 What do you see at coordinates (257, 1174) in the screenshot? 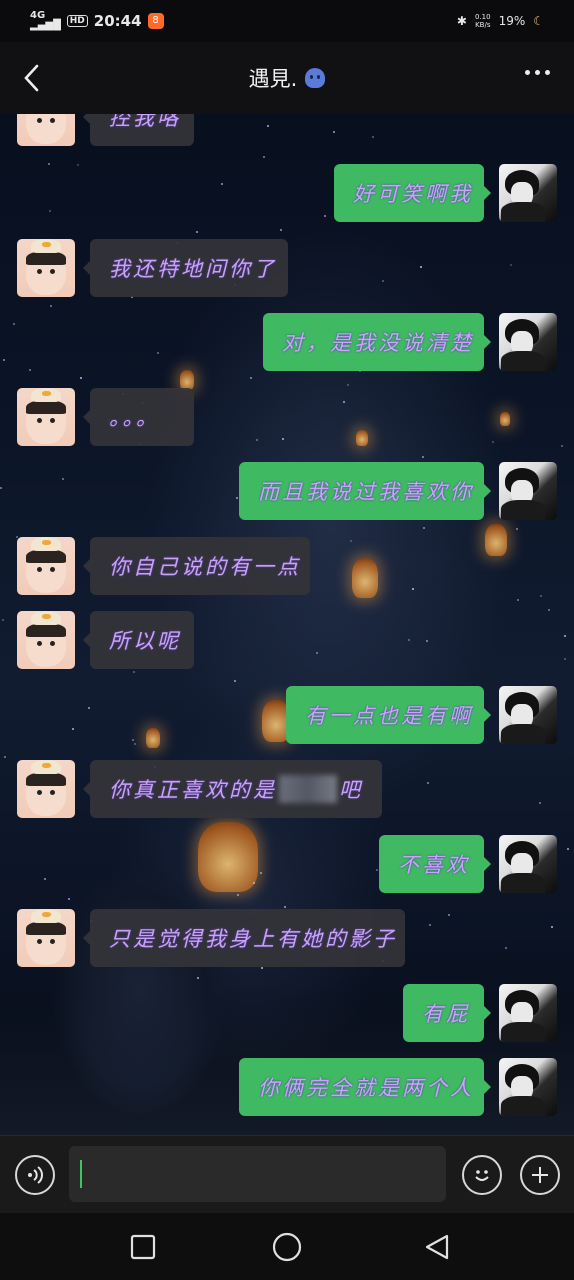
I see `message-input` at bounding box center [257, 1174].